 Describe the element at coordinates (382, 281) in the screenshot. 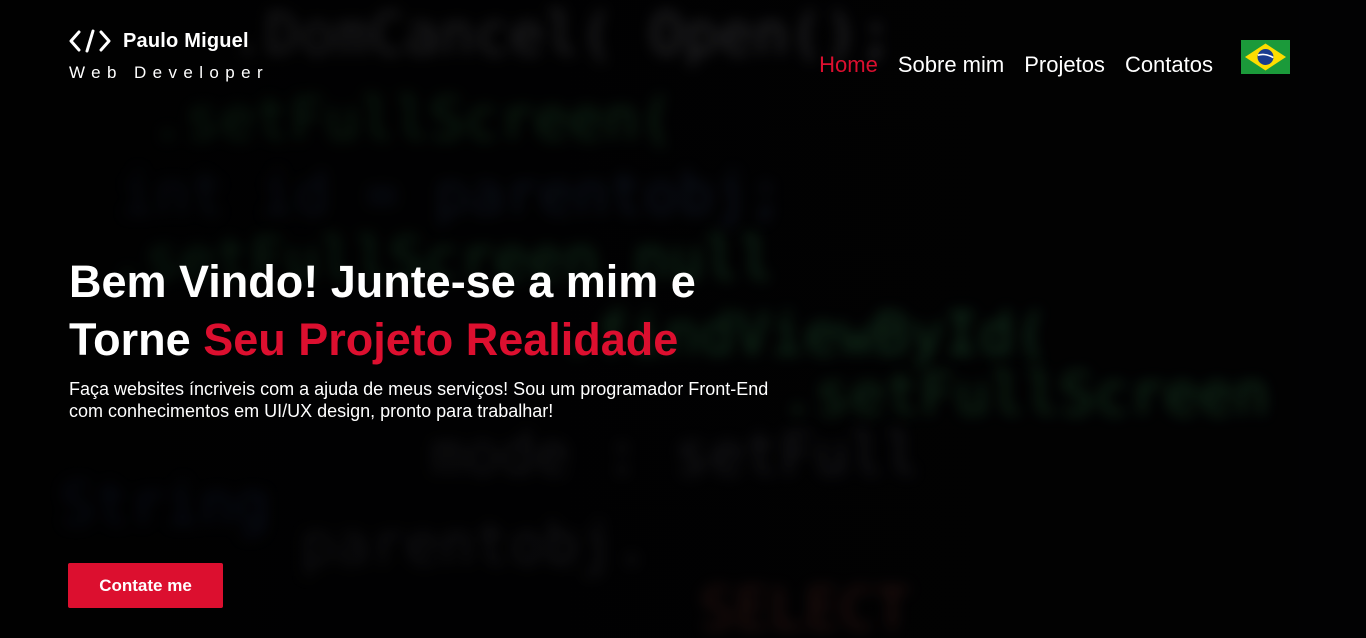

I see `hero-title-line1: Bem Vindo! Junte-se a mim e` at that location.